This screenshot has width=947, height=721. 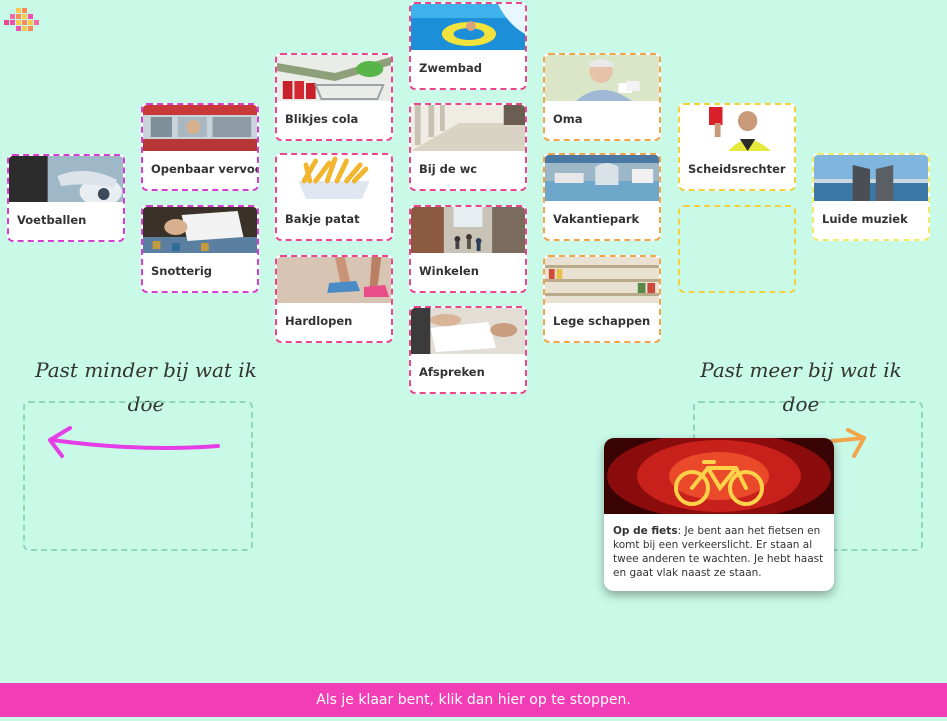 What do you see at coordinates (182, 271) in the screenshot?
I see `card-label: Snotterig` at bounding box center [182, 271].